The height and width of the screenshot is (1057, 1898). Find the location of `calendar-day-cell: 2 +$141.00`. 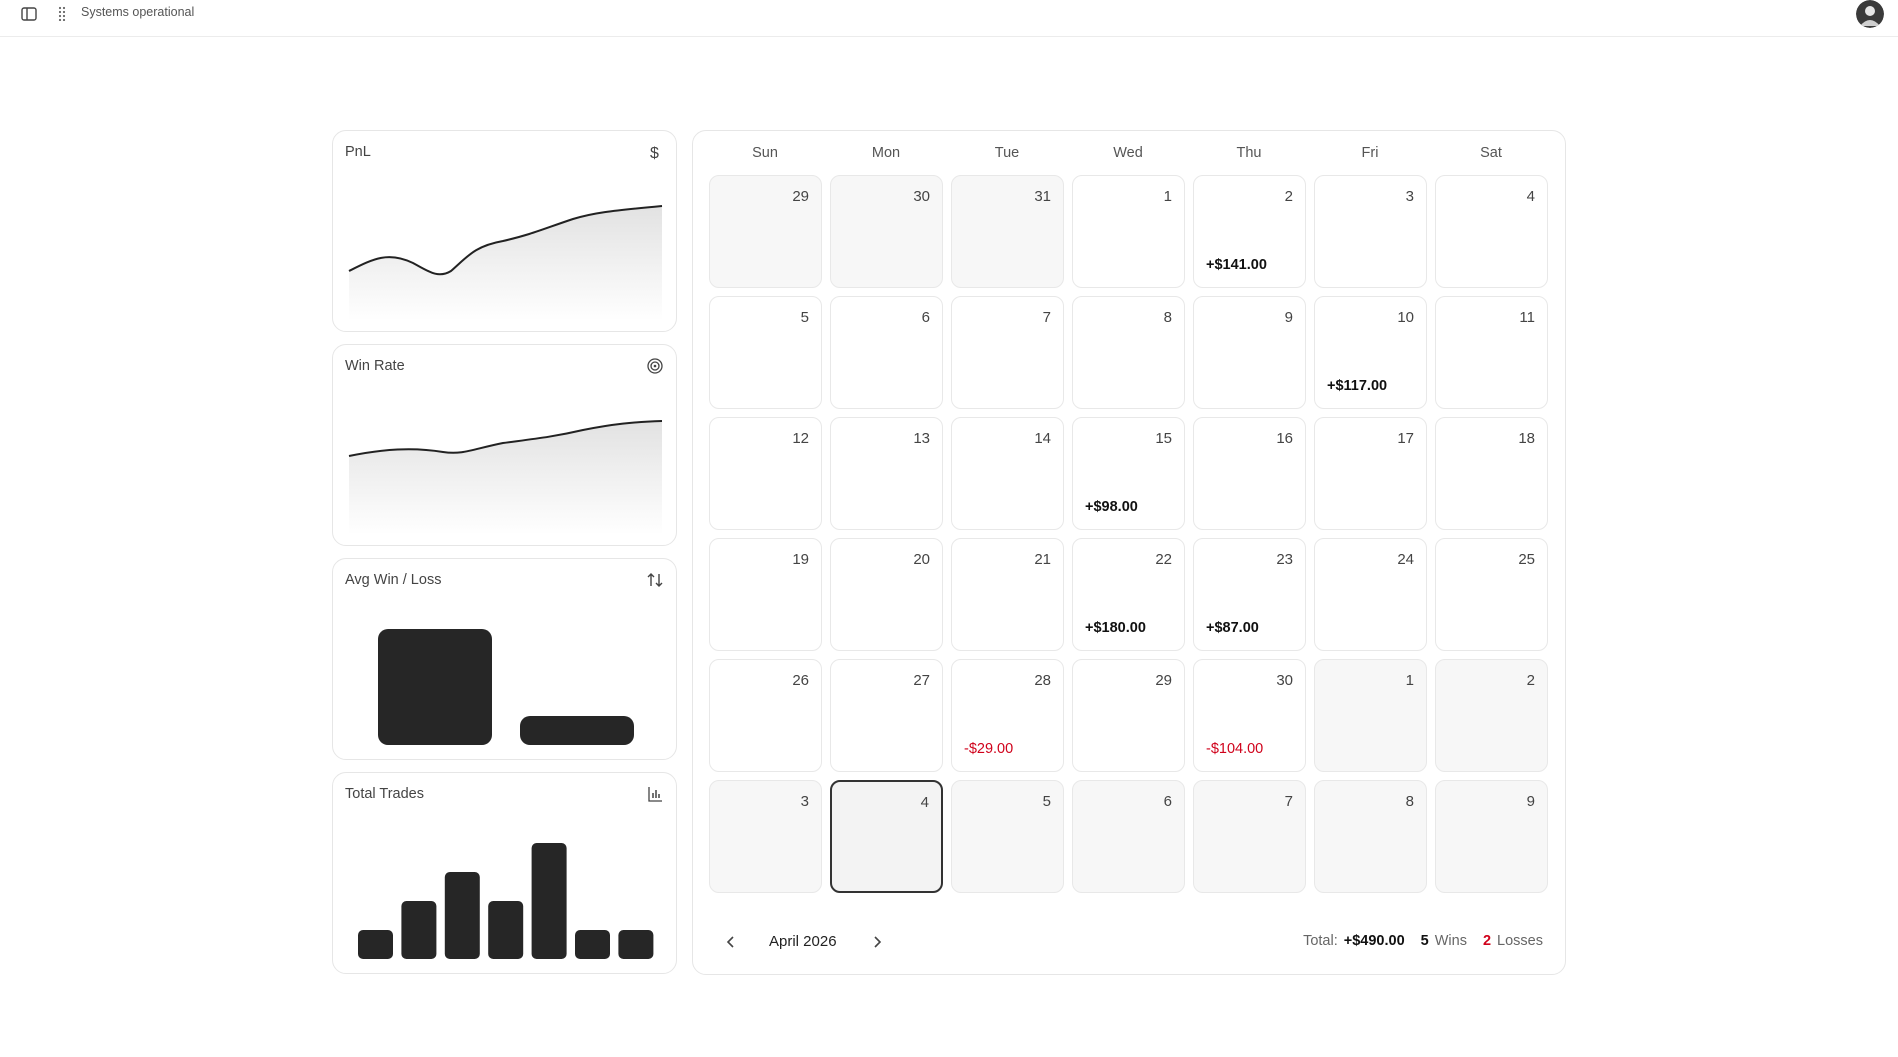

calendar-day-cell: 2 +$141.00 is located at coordinates (1249, 231).